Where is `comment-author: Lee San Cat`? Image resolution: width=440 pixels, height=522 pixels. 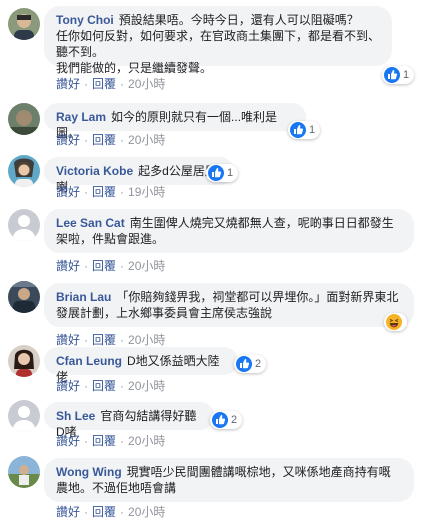 comment-author: Lee San Cat is located at coordinates (90, 223).